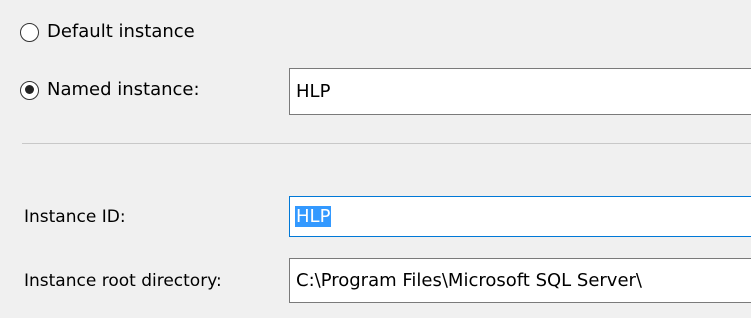 This screenshot has height=318, width=751. I want to click on named-instance-radio: Named instance:, so click(110, 90).